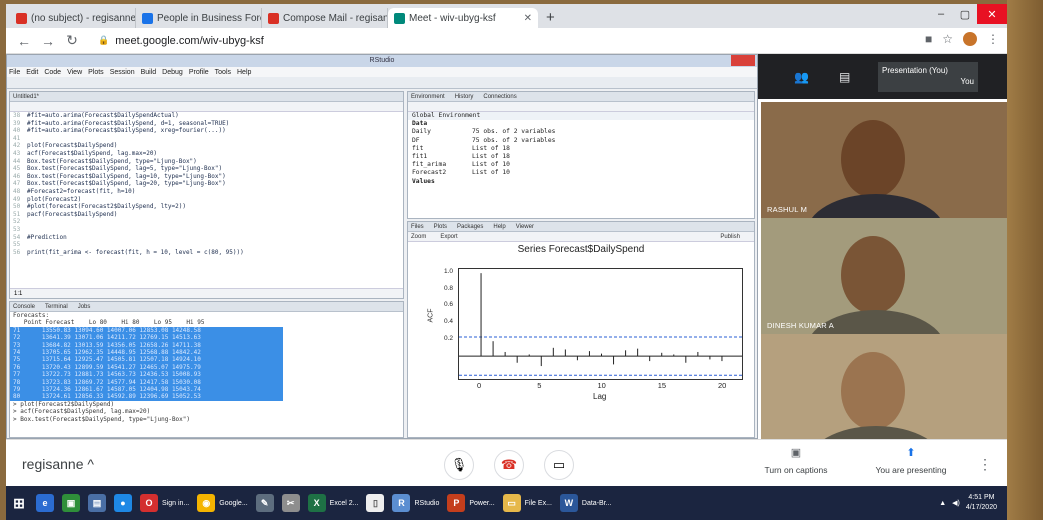  I want to click on pane-tab: Environment, so click(428, 97).